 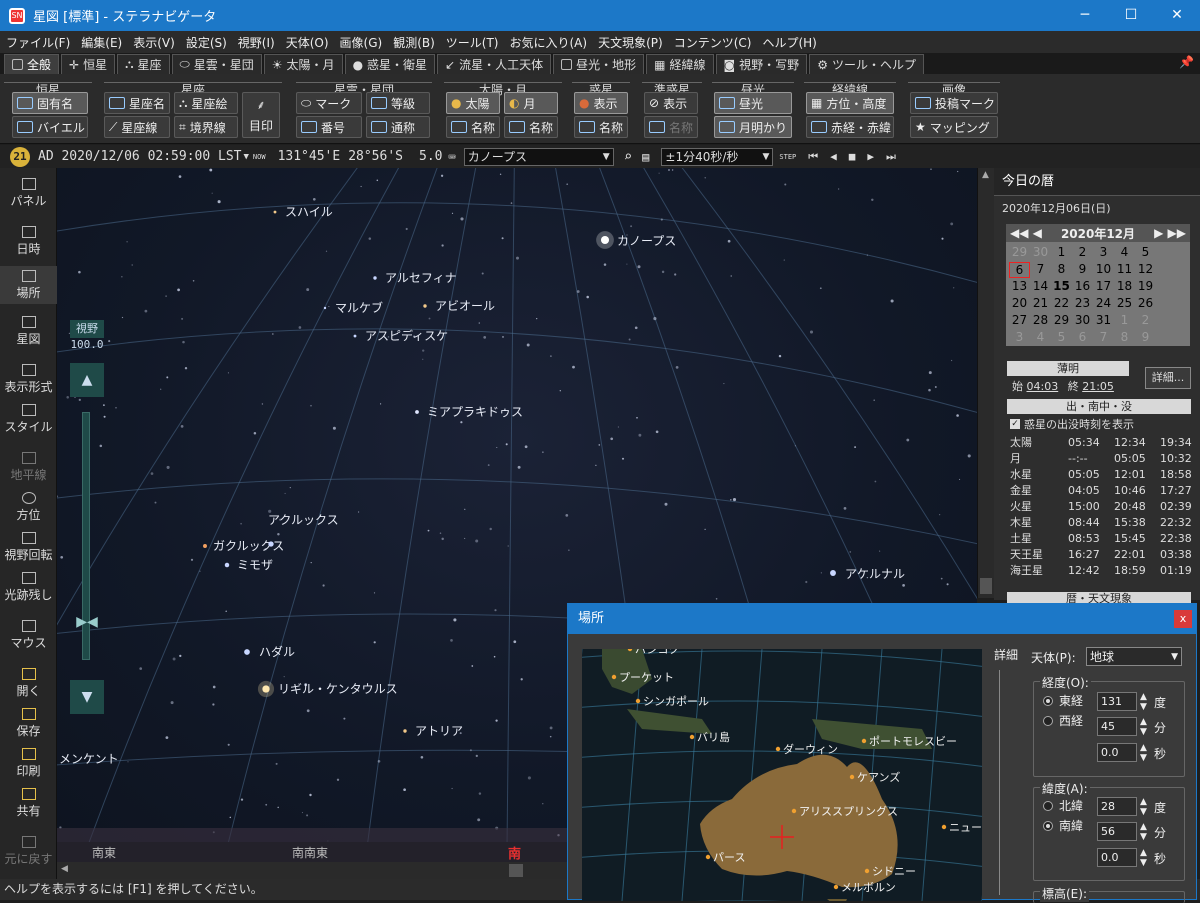 What do you see at coordinates (1015, 424) in the screenshot?
I see `planet-rise-checkbox: ✓` at bounding box center [1015, 424].